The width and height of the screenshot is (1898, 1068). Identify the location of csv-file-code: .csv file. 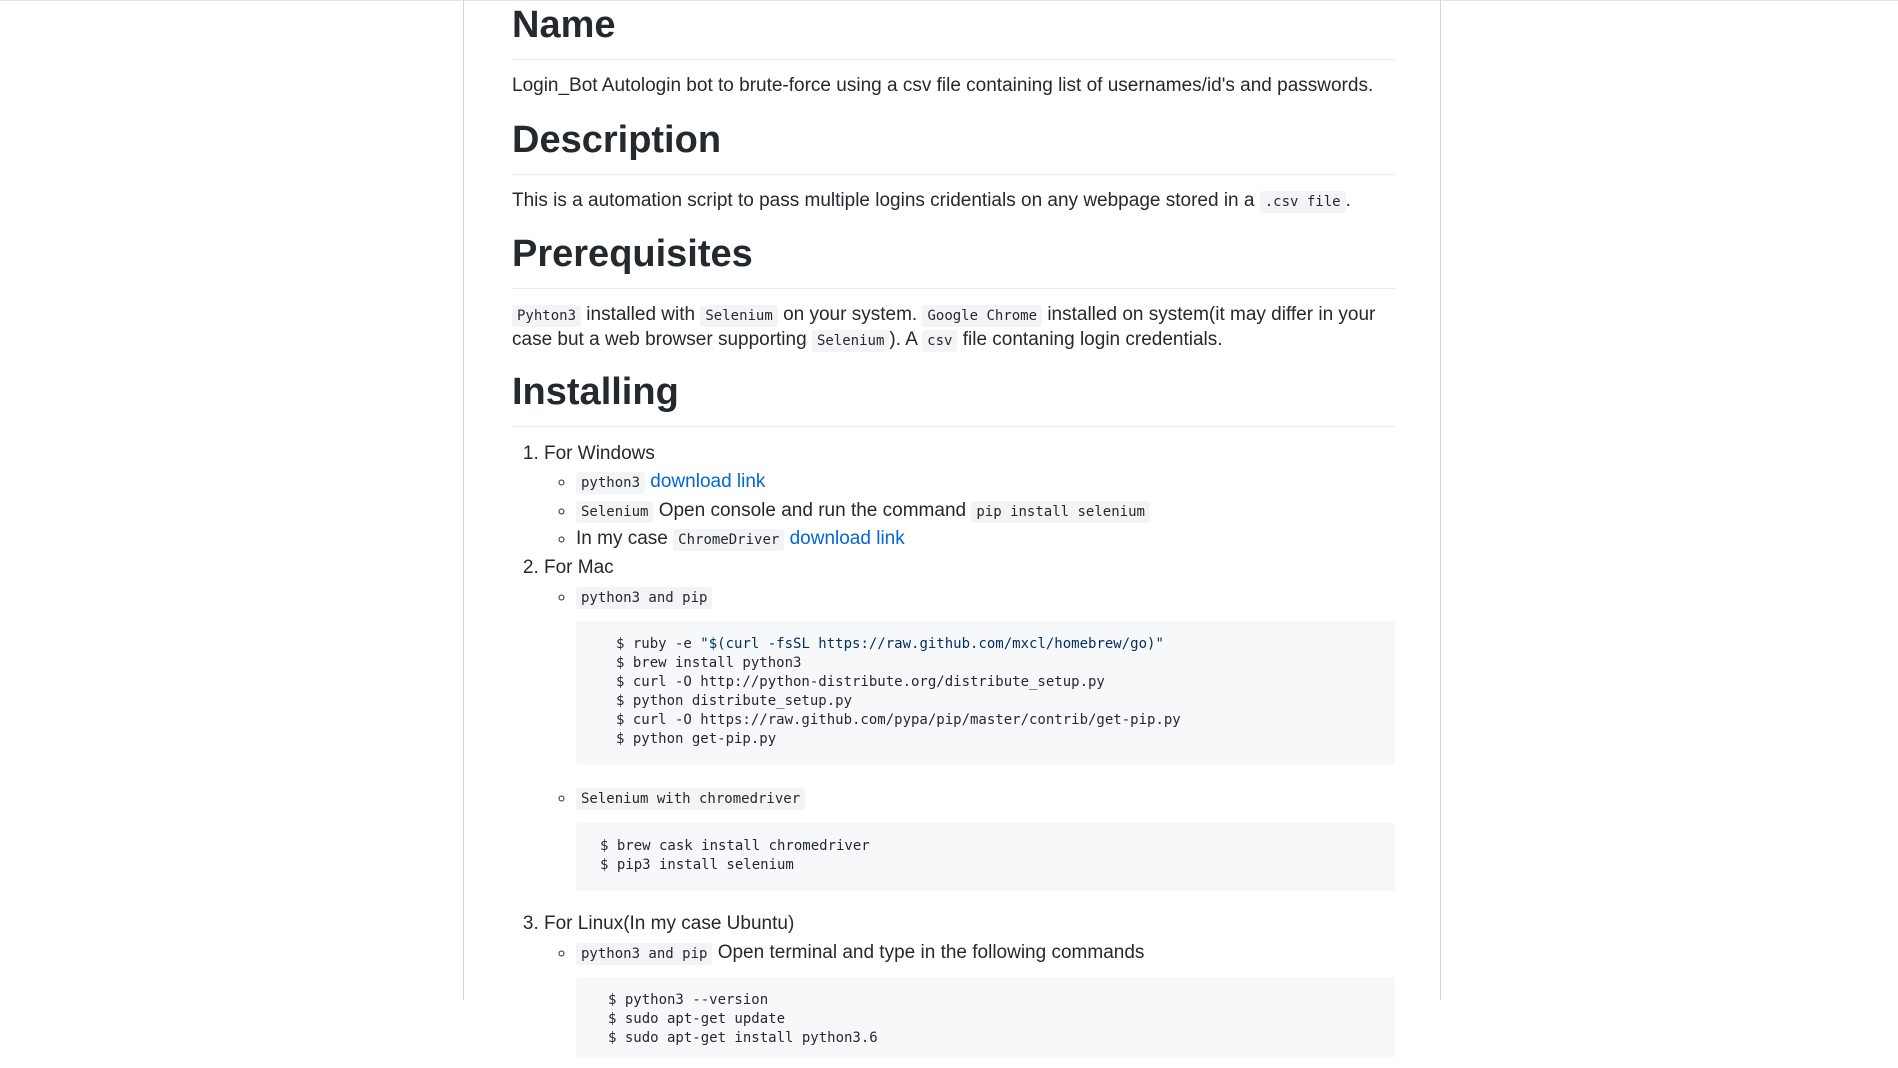
(1302, 201).